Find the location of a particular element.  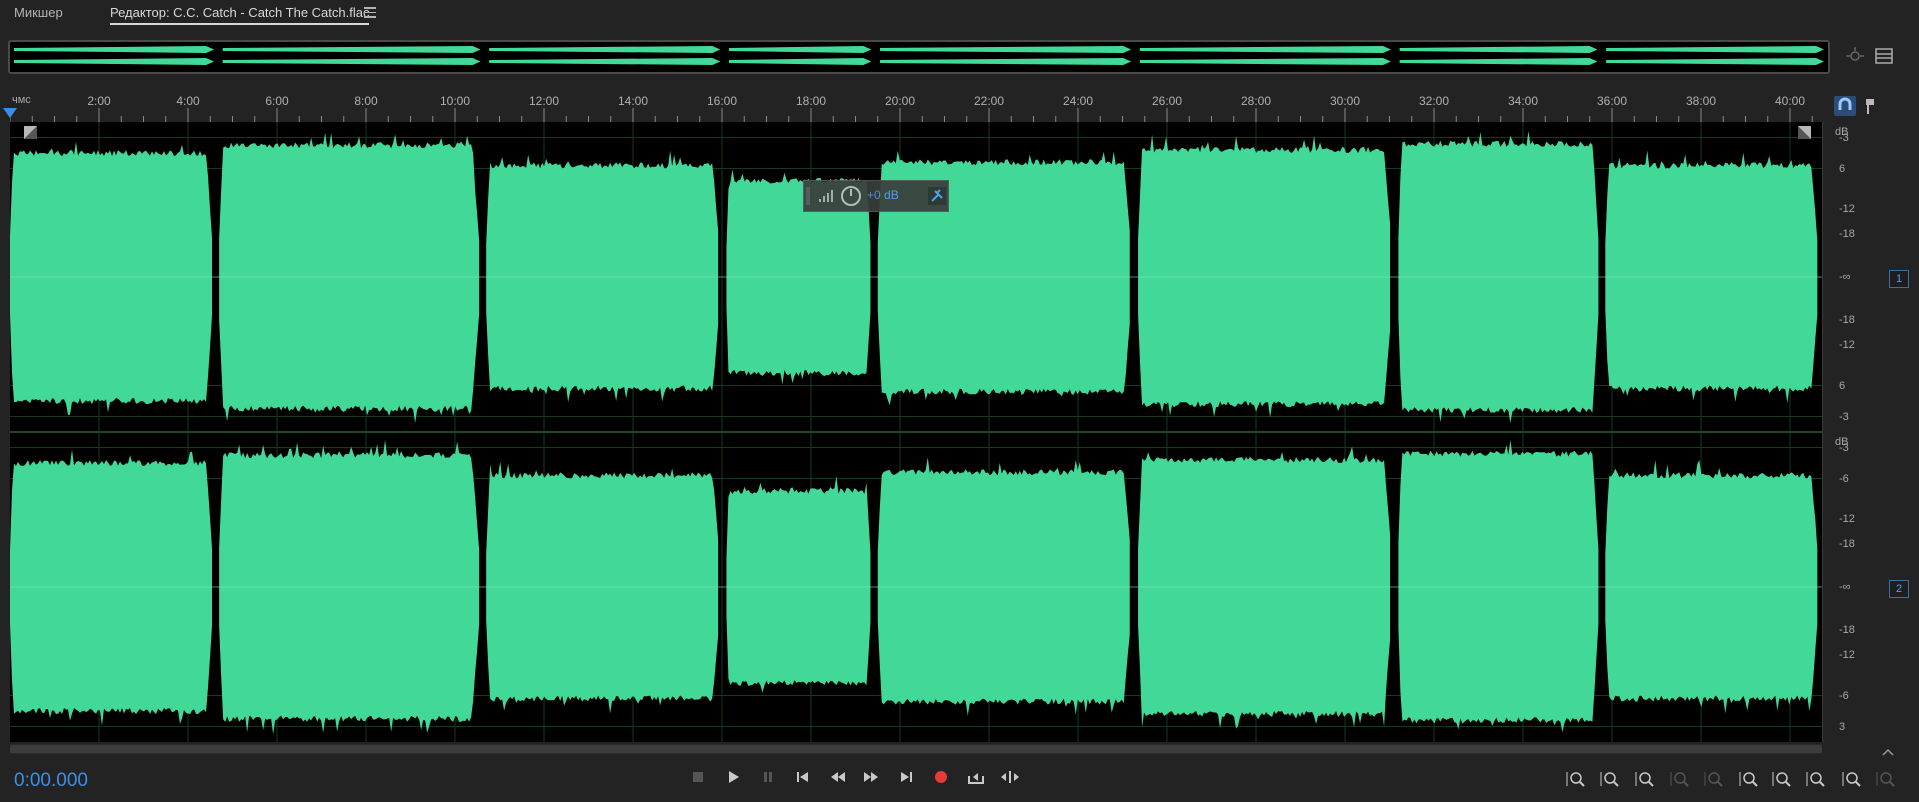

current-time-display: 0:00.000 is located at coordinates (51, 781).